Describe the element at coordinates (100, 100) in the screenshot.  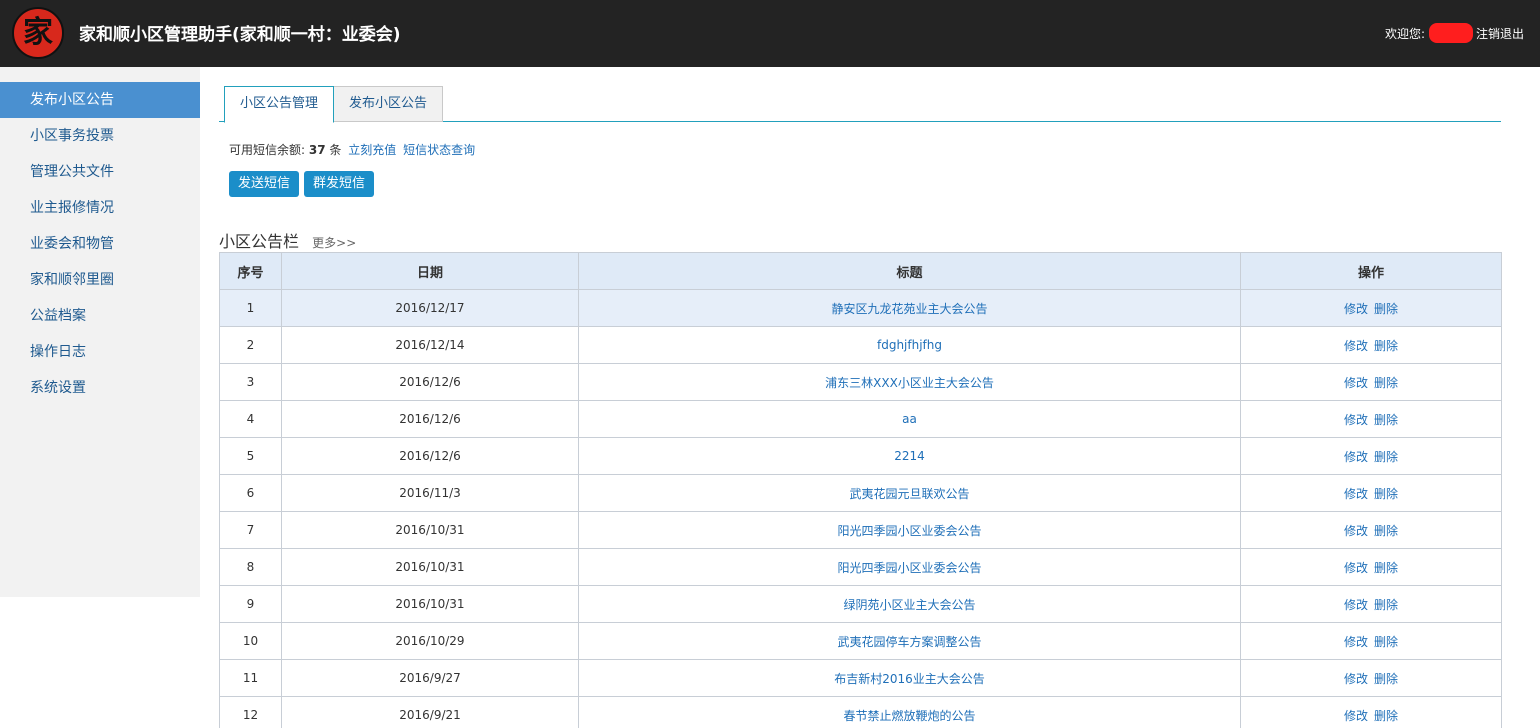
I see `sidebar-item: 发布小区公告` at that location.